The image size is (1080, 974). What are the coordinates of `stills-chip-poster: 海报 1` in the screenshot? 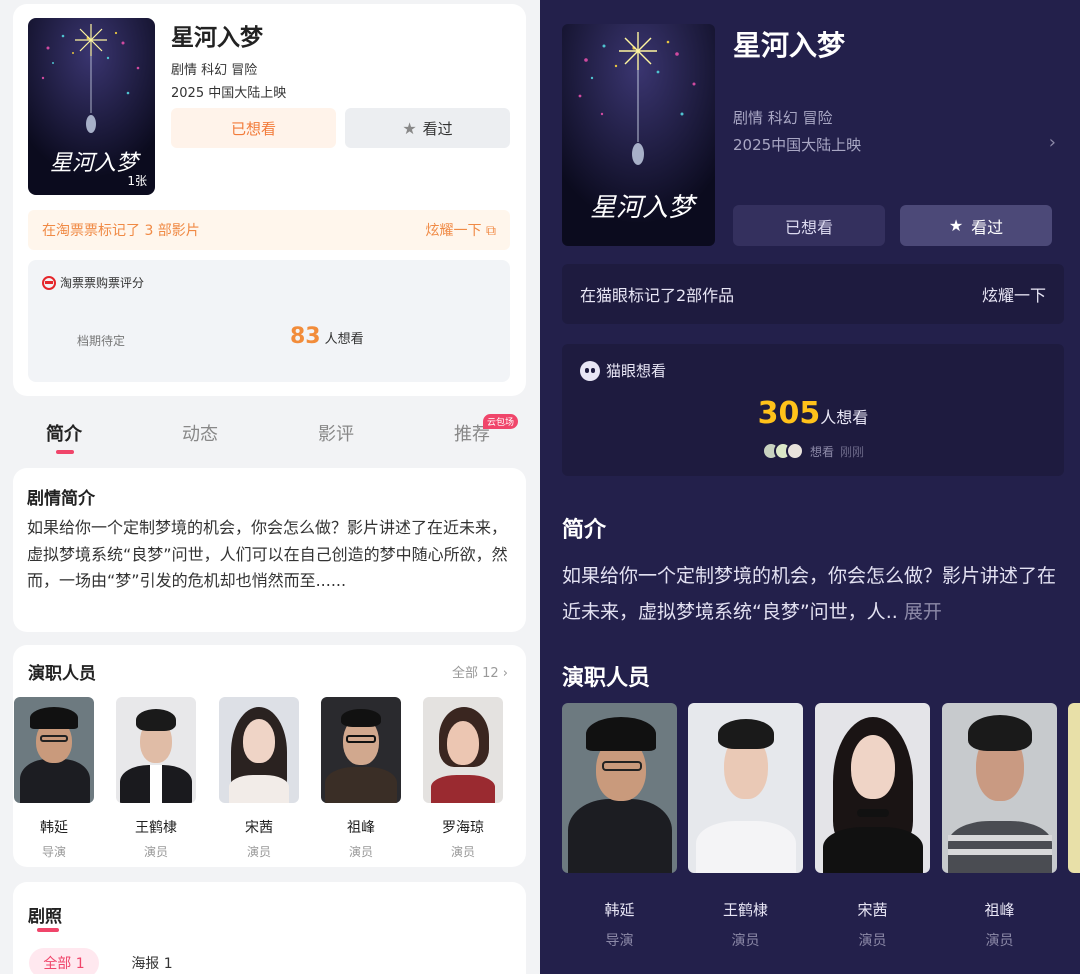 It's located at (152, 961).